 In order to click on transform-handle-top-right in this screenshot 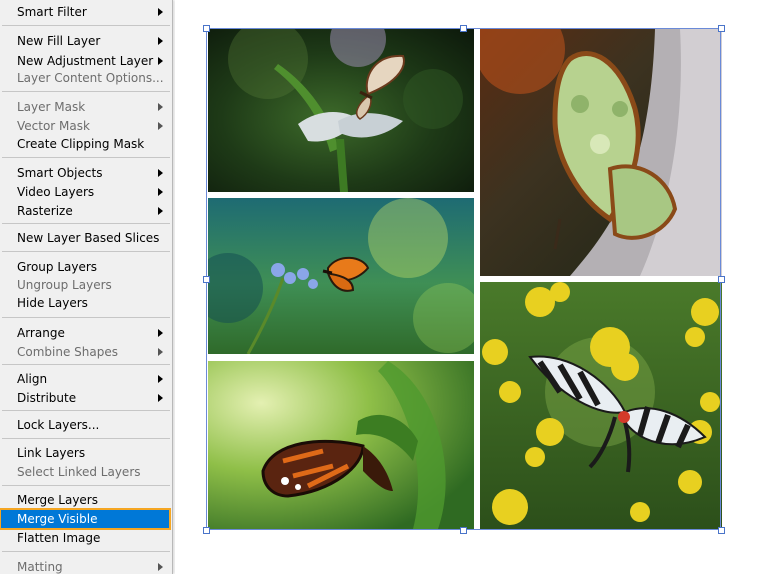, I will do `click(721, 28)`.